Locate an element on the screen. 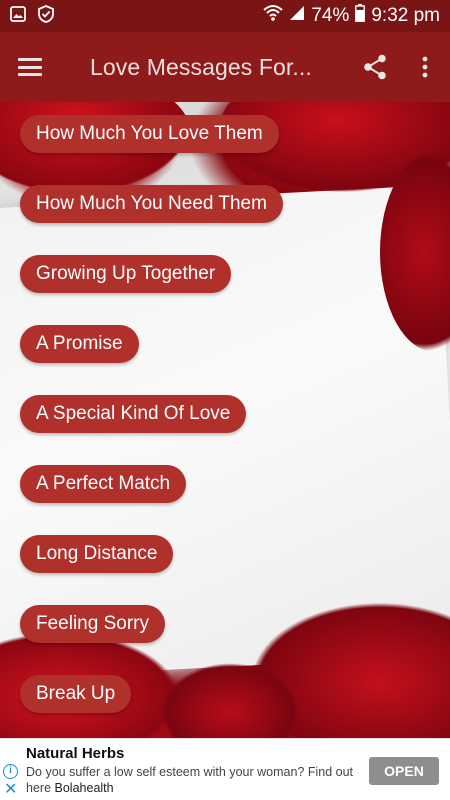 This screenshot has width=450, height=800. share-icon is located at coordinates (375, 67).